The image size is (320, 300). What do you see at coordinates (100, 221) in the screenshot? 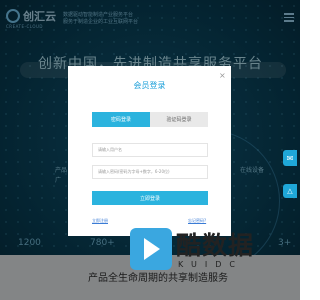
I see `register-link: 立即注册` at bounding box center [100, 221].